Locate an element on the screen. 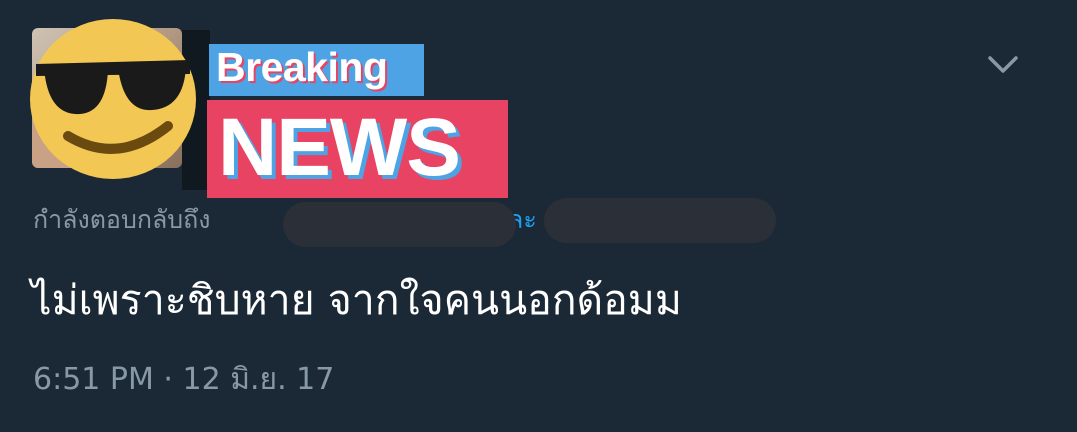 The image size is (1077, 432). reply-context: กำลังตอบกลับถึง is located at coordinates (122, 219).